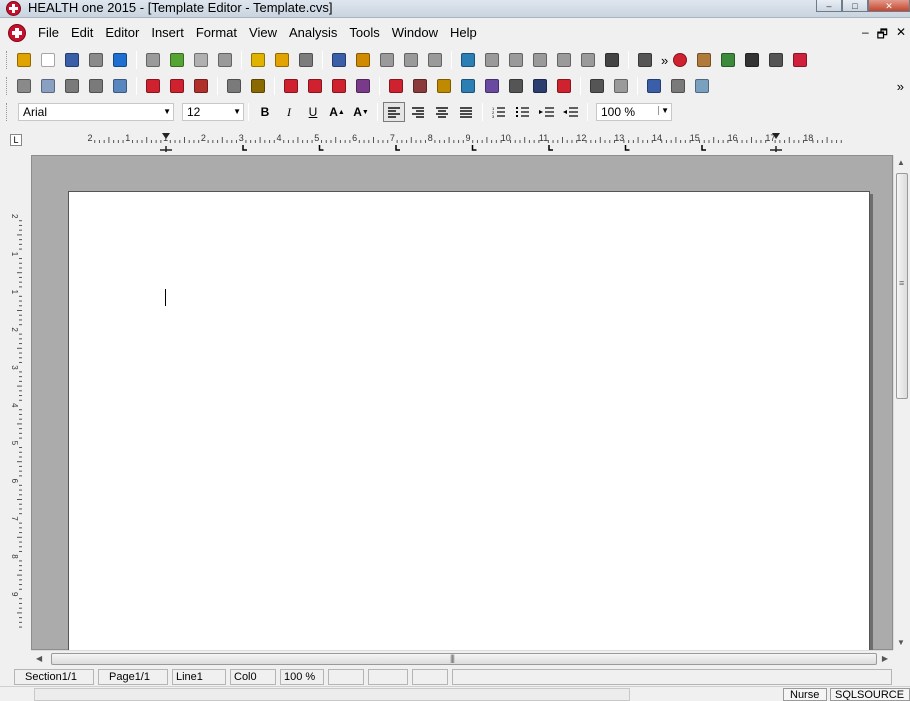 The image size is (910, 701). I want to click on form-icon, so click(468, 60).